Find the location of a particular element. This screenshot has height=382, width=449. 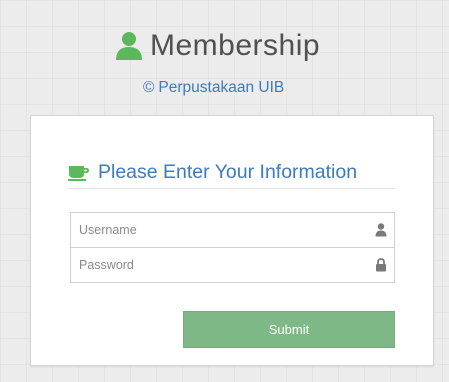

copyright-symbol: © is located at coordinates (149, 87).